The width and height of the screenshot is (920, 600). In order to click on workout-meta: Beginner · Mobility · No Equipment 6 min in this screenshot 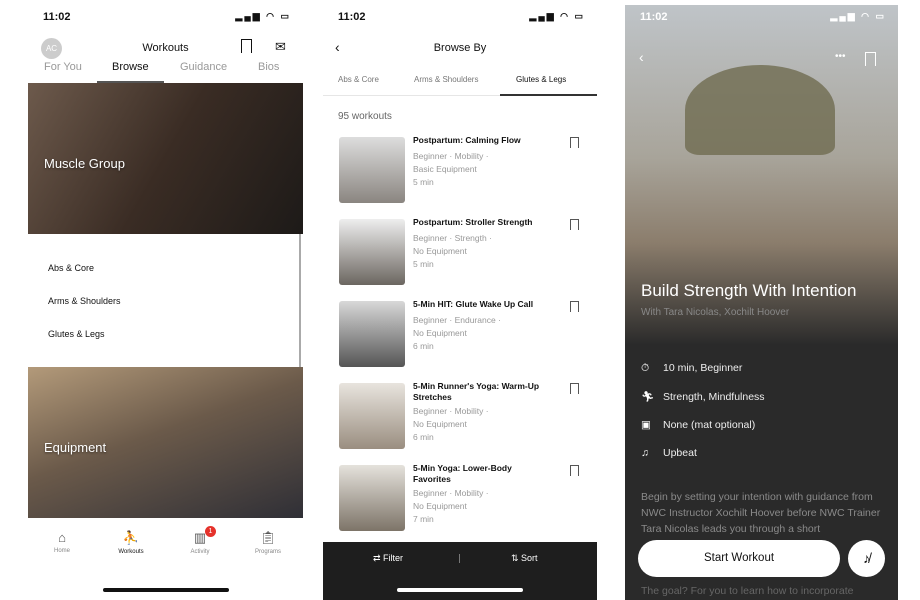, I will do `click(451, 424)`.